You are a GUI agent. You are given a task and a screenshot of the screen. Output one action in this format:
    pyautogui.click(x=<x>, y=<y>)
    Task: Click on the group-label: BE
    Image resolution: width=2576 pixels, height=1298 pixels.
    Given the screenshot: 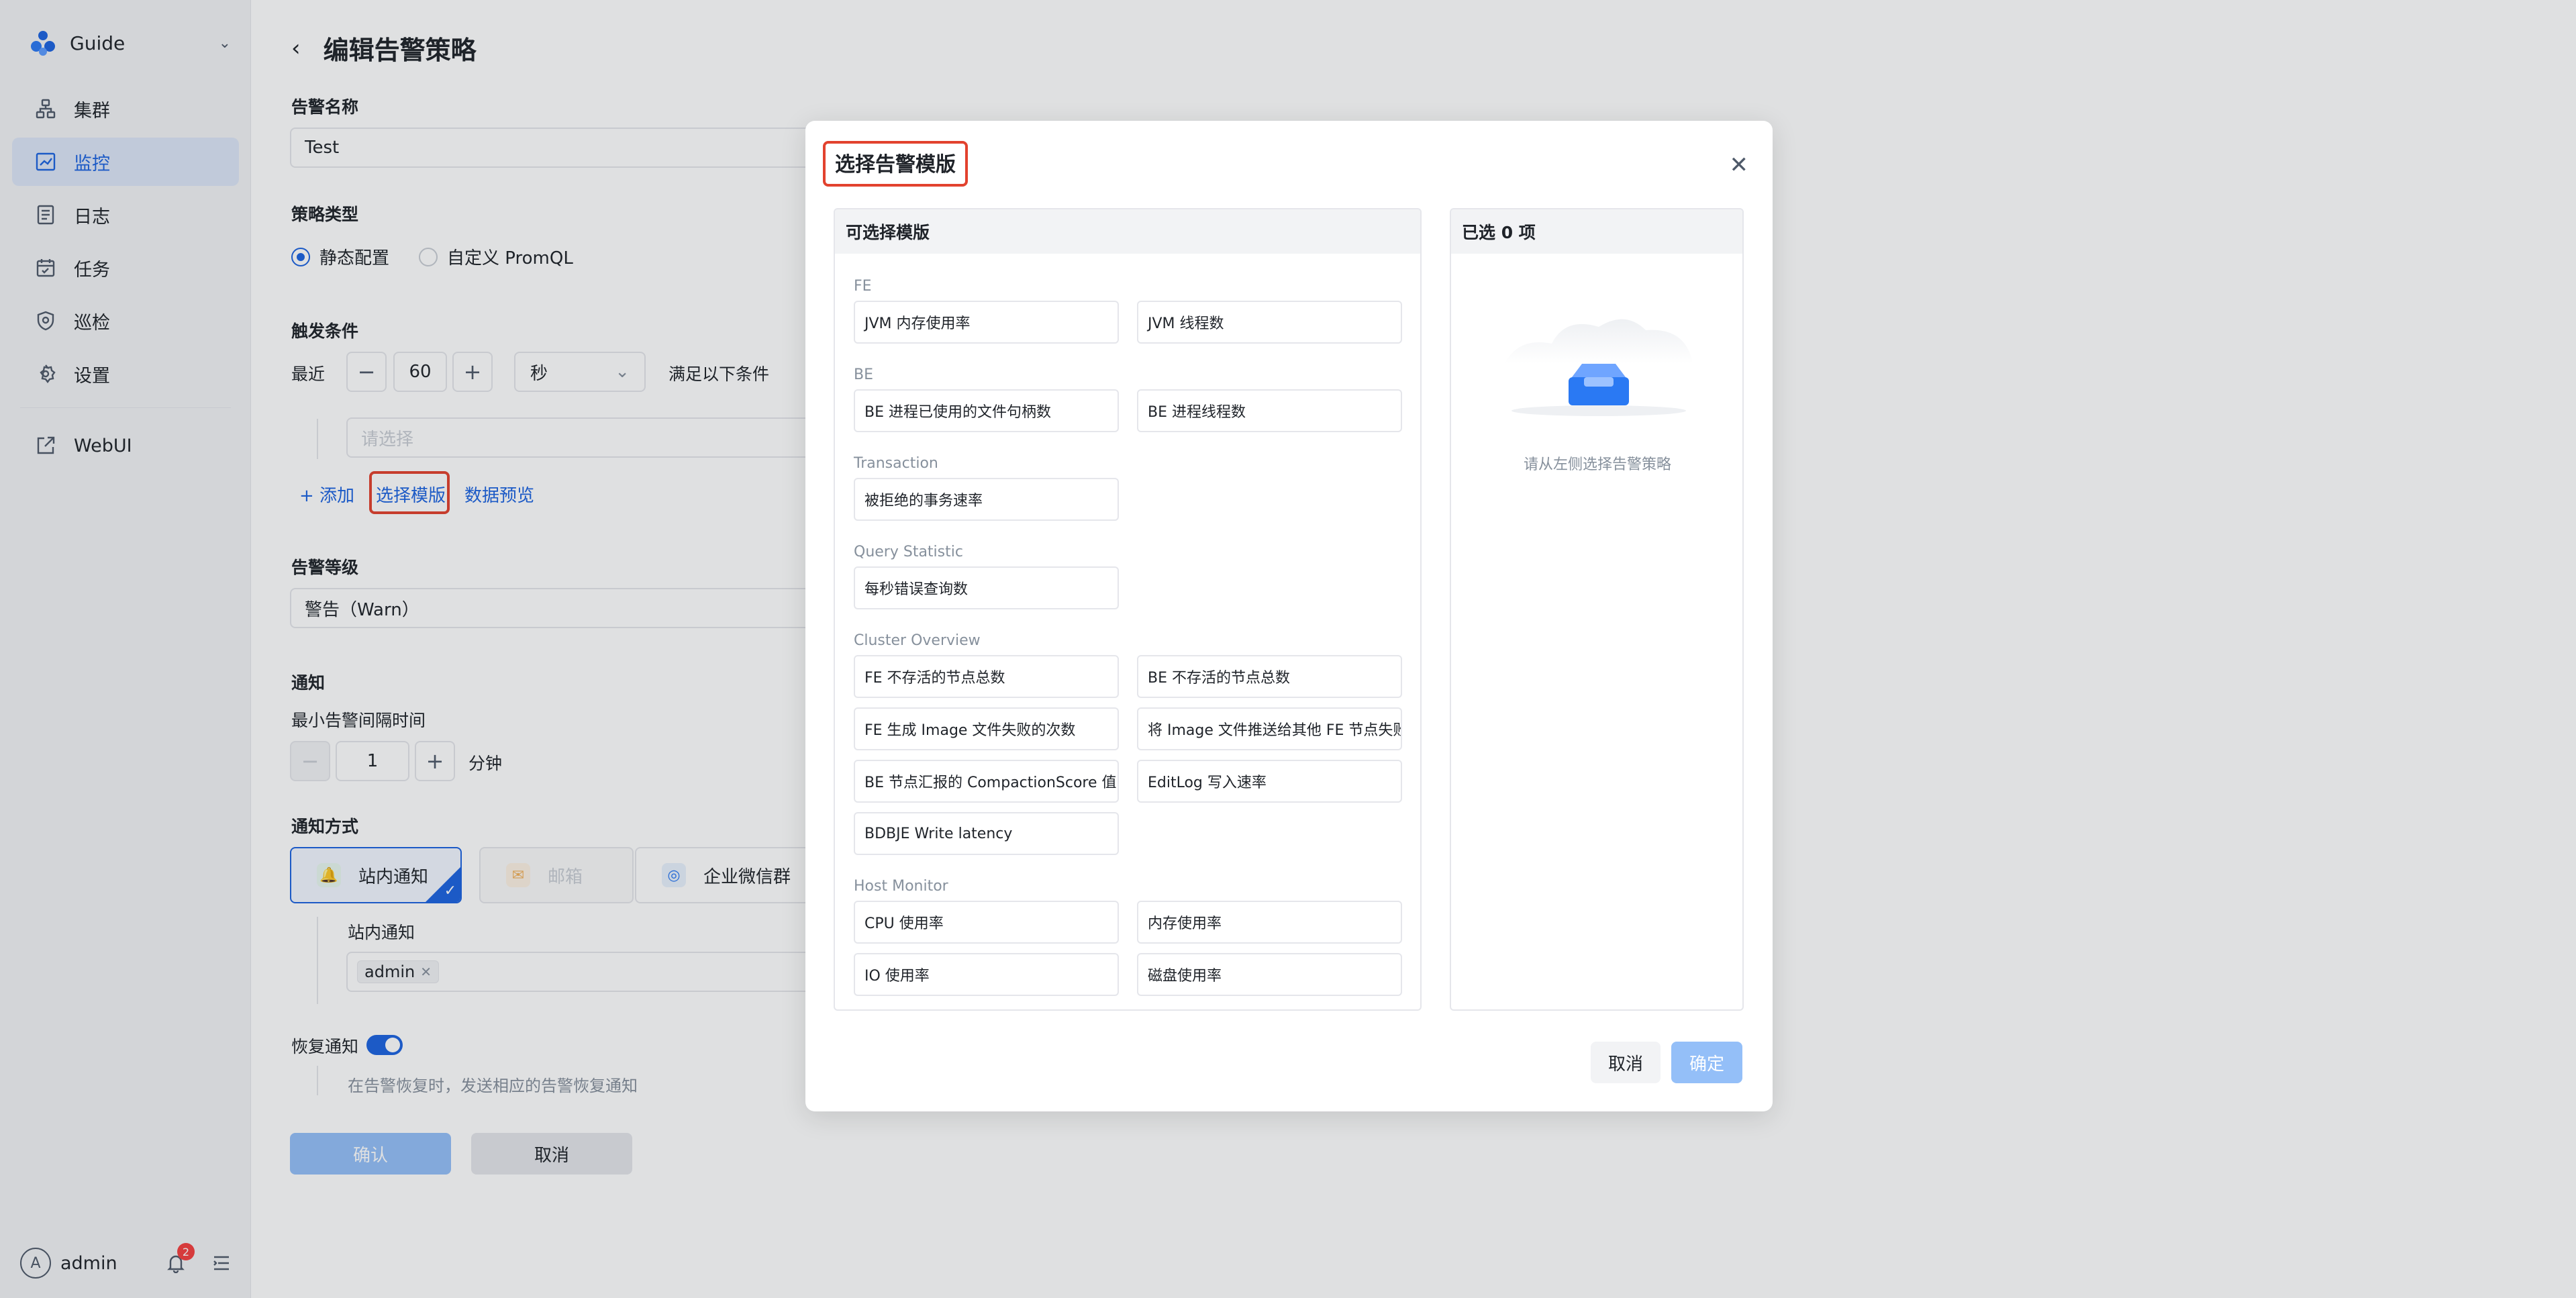 What is the action you would take?
    pyautogui.click(x=863, y=374)
    